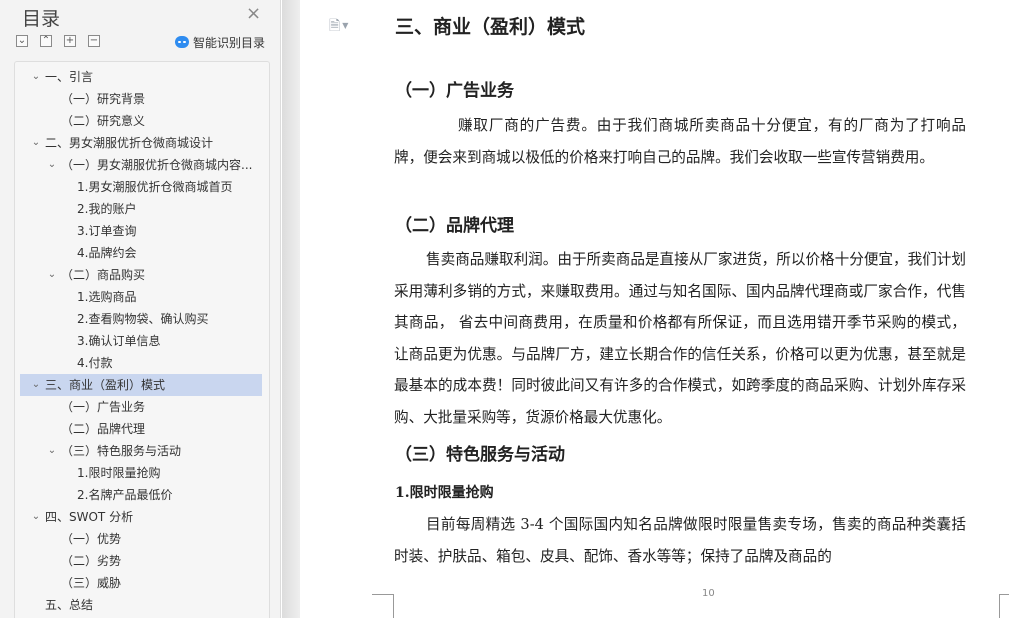 This screenshot has height=618, width=1009. I want to click on toc-item: （二）劣势, so click(141, 561).